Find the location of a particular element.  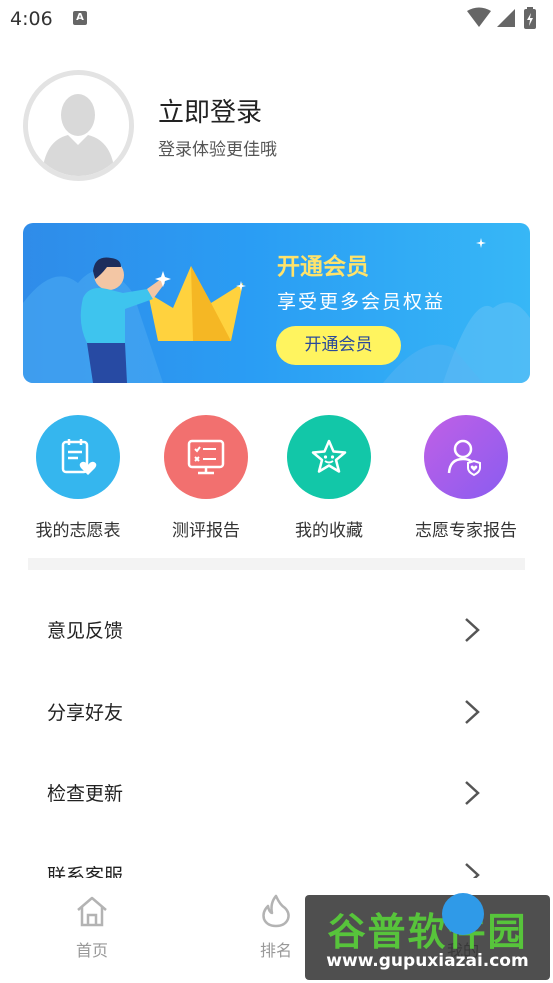

quick-label: 测评报告 is located at coordinates (206, 531).